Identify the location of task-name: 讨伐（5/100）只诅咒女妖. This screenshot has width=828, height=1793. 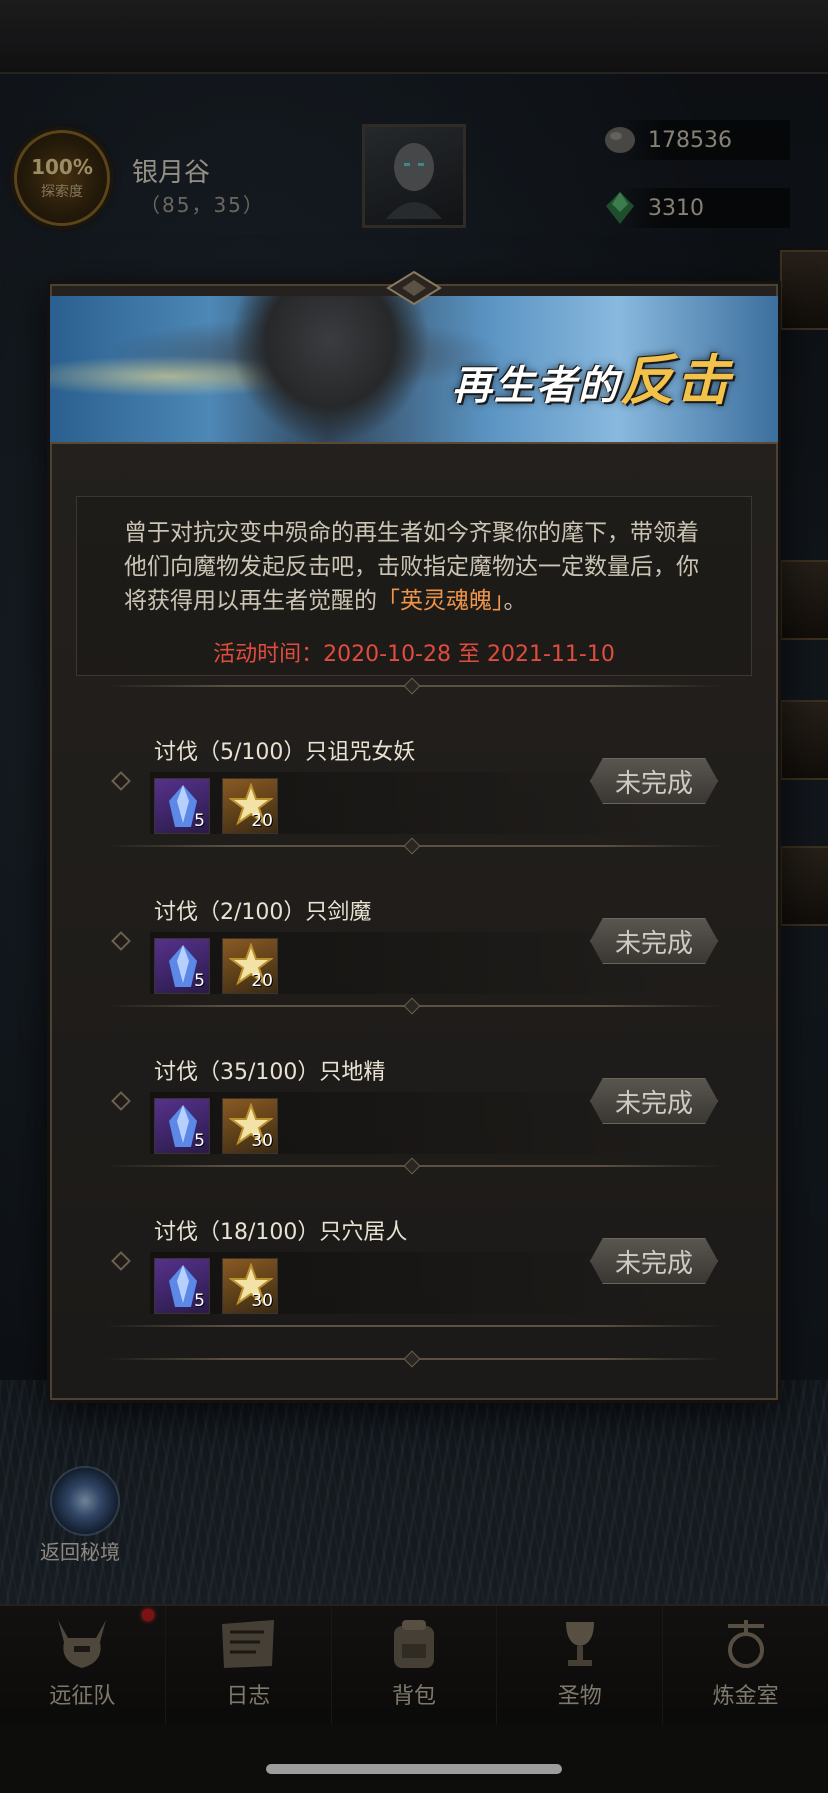
(285, 752).